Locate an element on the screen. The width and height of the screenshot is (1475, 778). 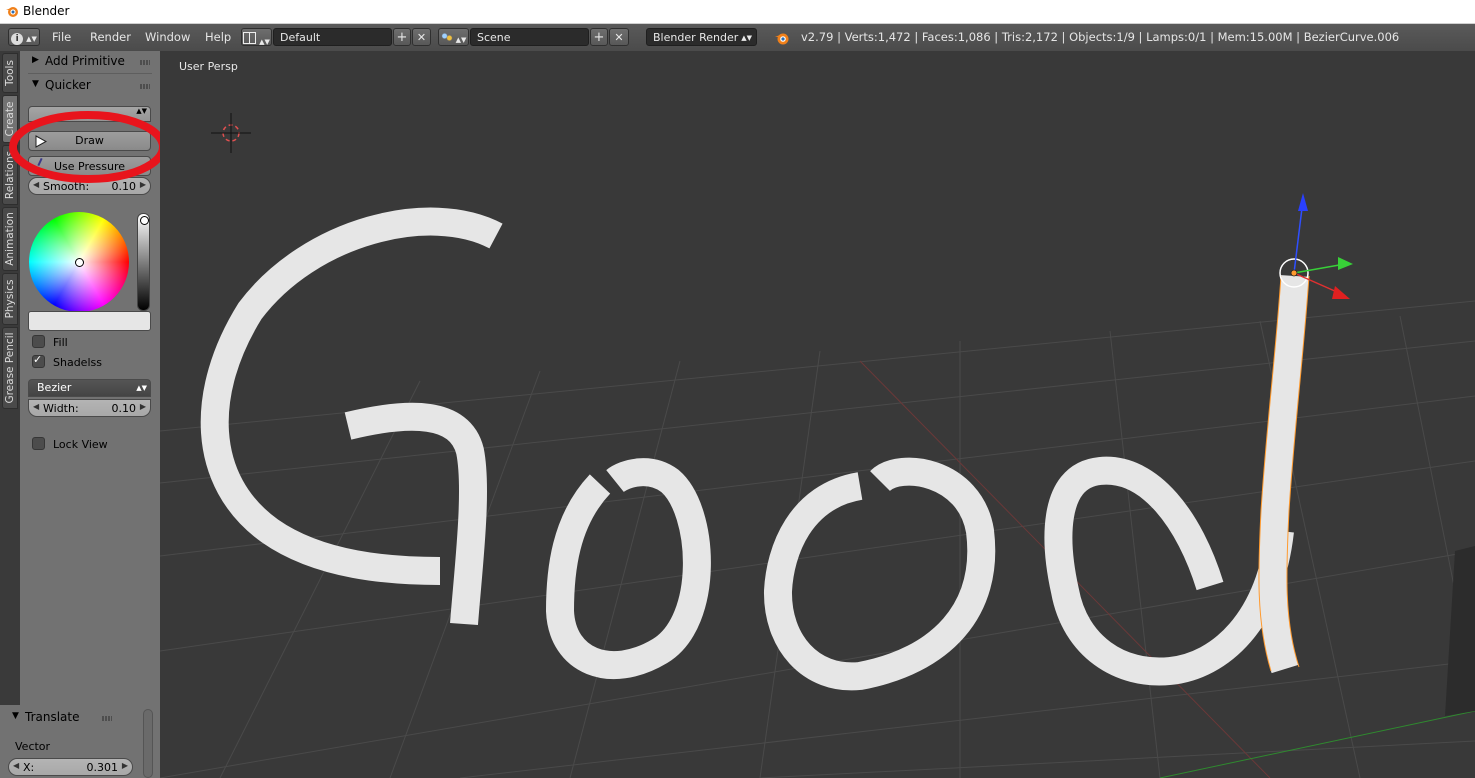
delete-scene-button: ✕ is located at coordinates (619, 37).